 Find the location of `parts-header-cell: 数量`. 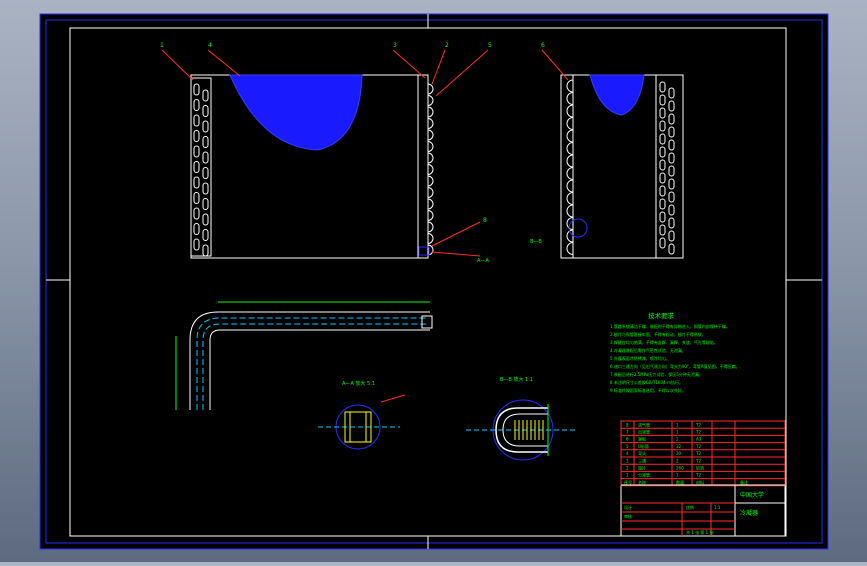

parts-header-cell: 数量 is located at coordinates (680, 482).